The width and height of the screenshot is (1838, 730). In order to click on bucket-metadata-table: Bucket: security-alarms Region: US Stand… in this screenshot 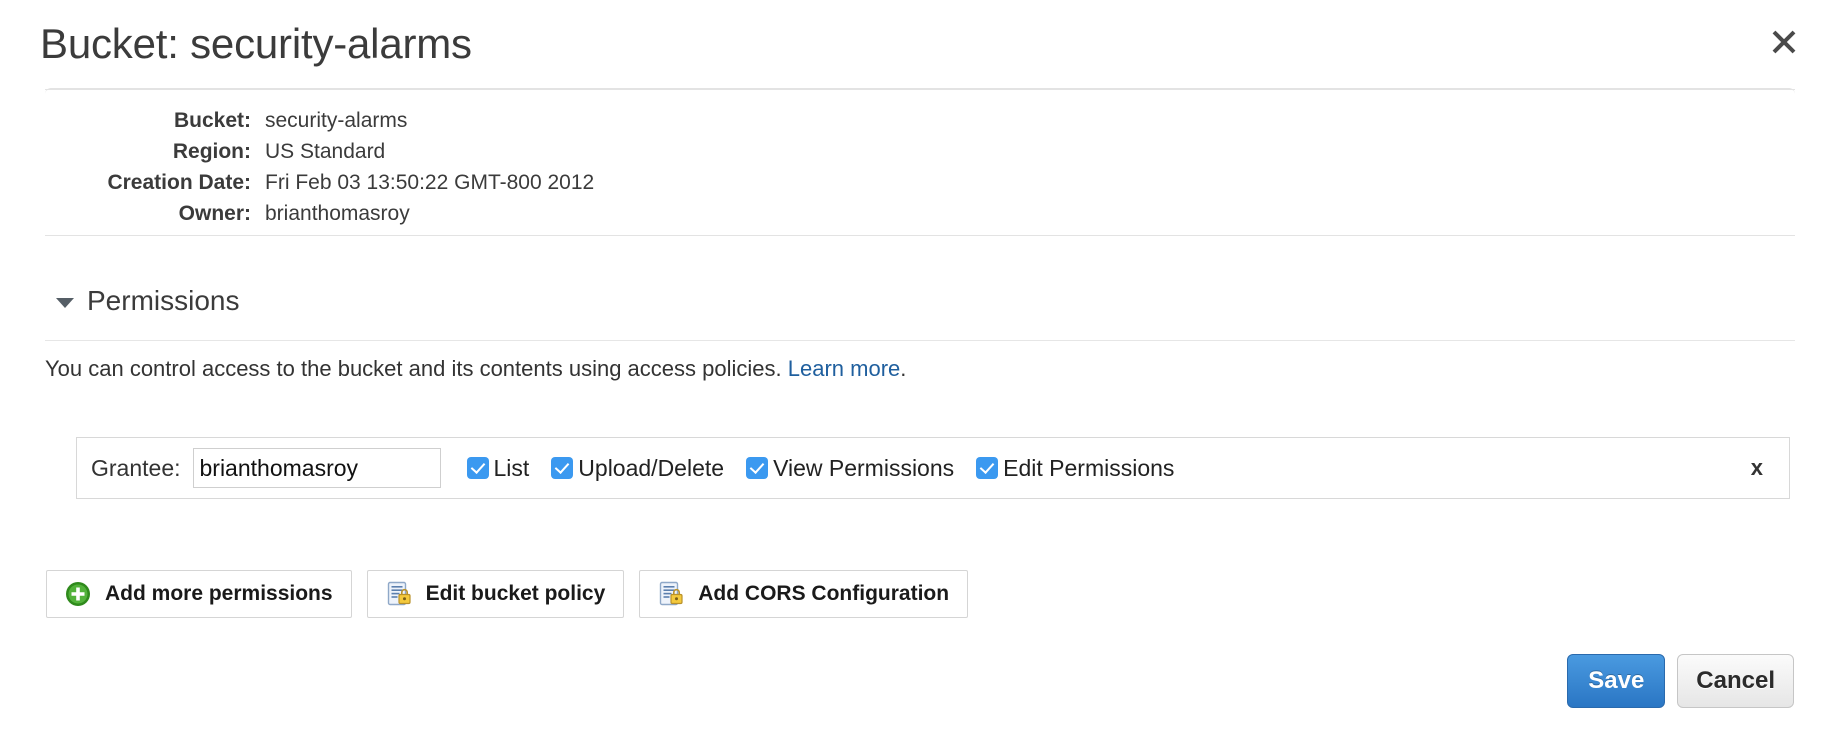, I will do `click(319, 167)`.